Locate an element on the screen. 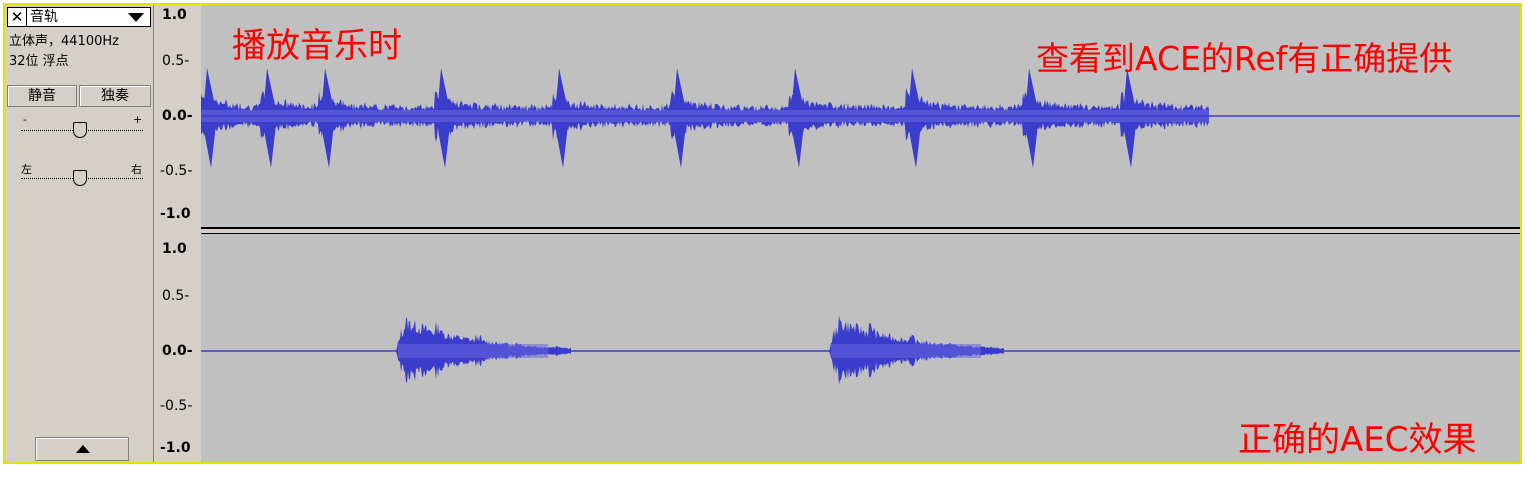 The image size is (1527, 478). gain-slider: - + is located at coordinates (82, 126).